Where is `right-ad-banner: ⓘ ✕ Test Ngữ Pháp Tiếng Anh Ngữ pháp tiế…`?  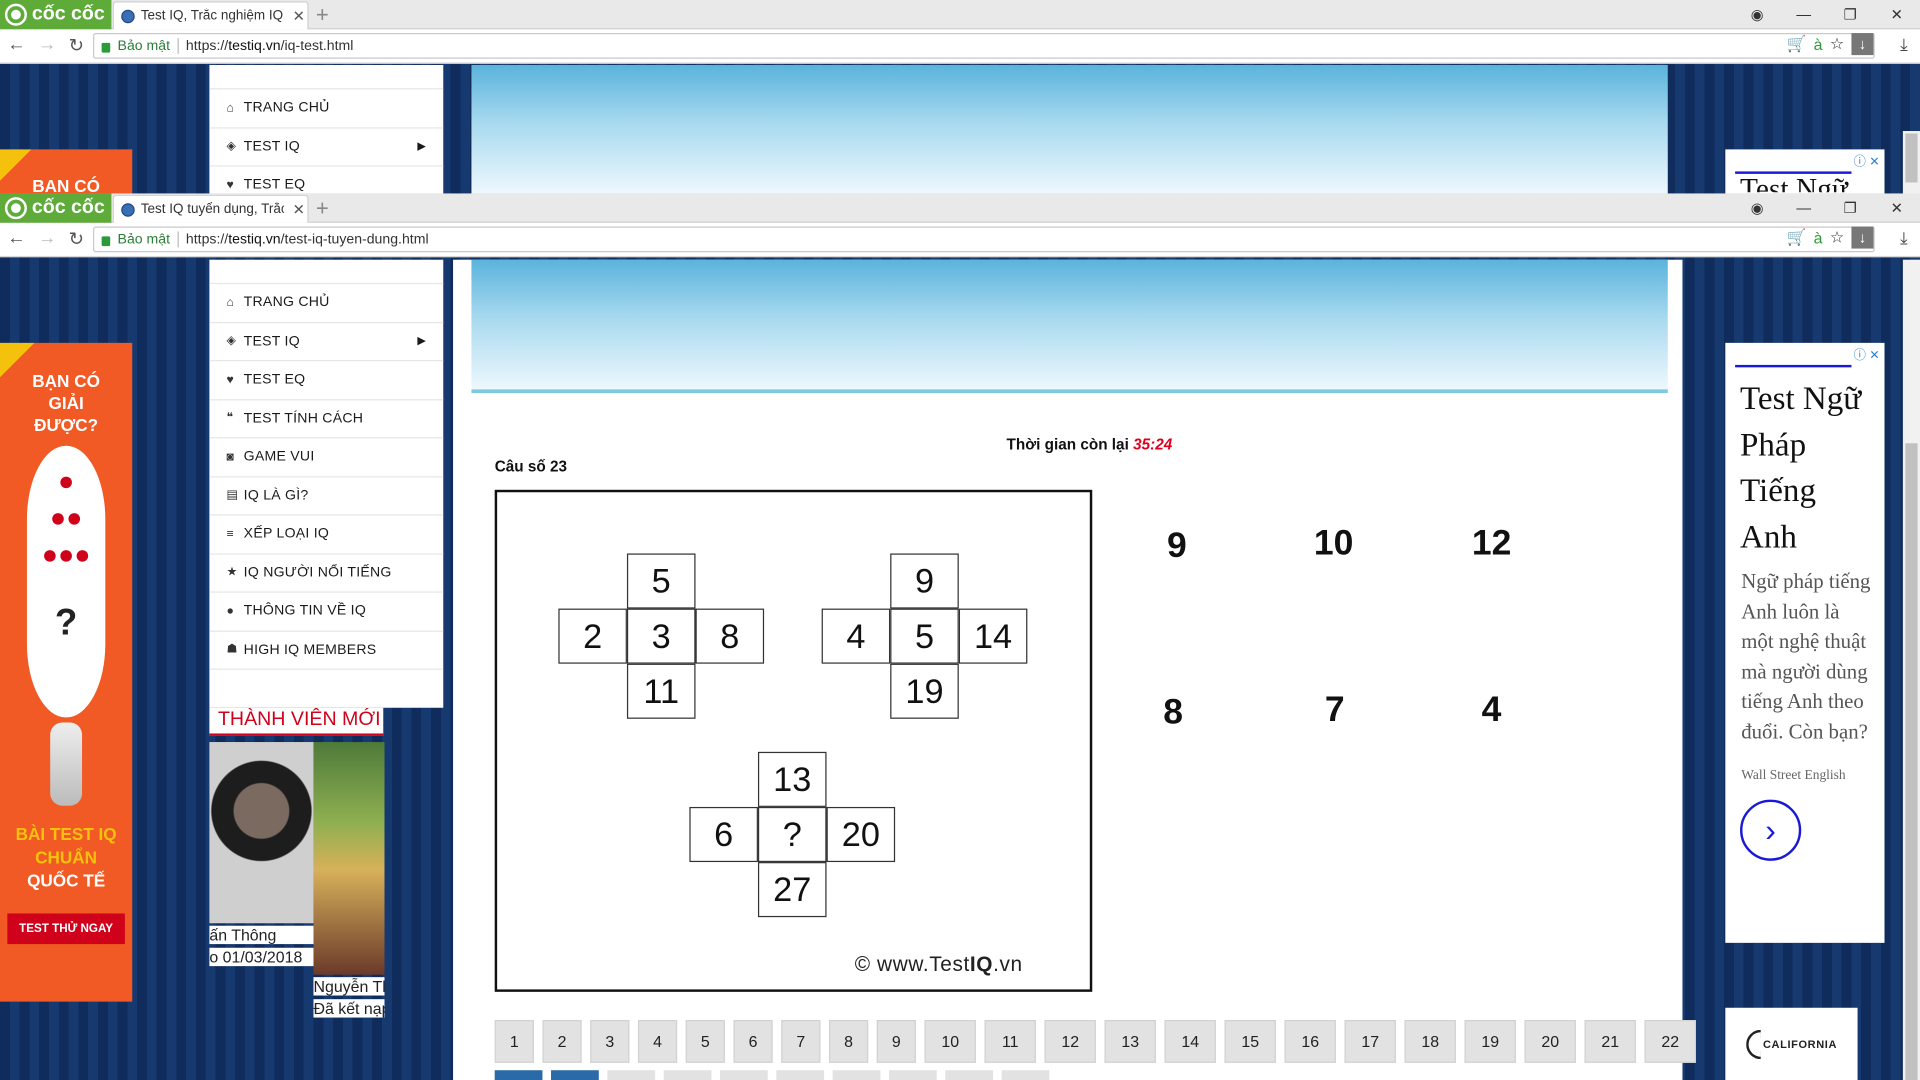 right-ad-banner: ⓘ ✕ Test Ngữ Pháp Tiếng Anh Ngữ pháp tiế… is located at coordinates (1805, 642).